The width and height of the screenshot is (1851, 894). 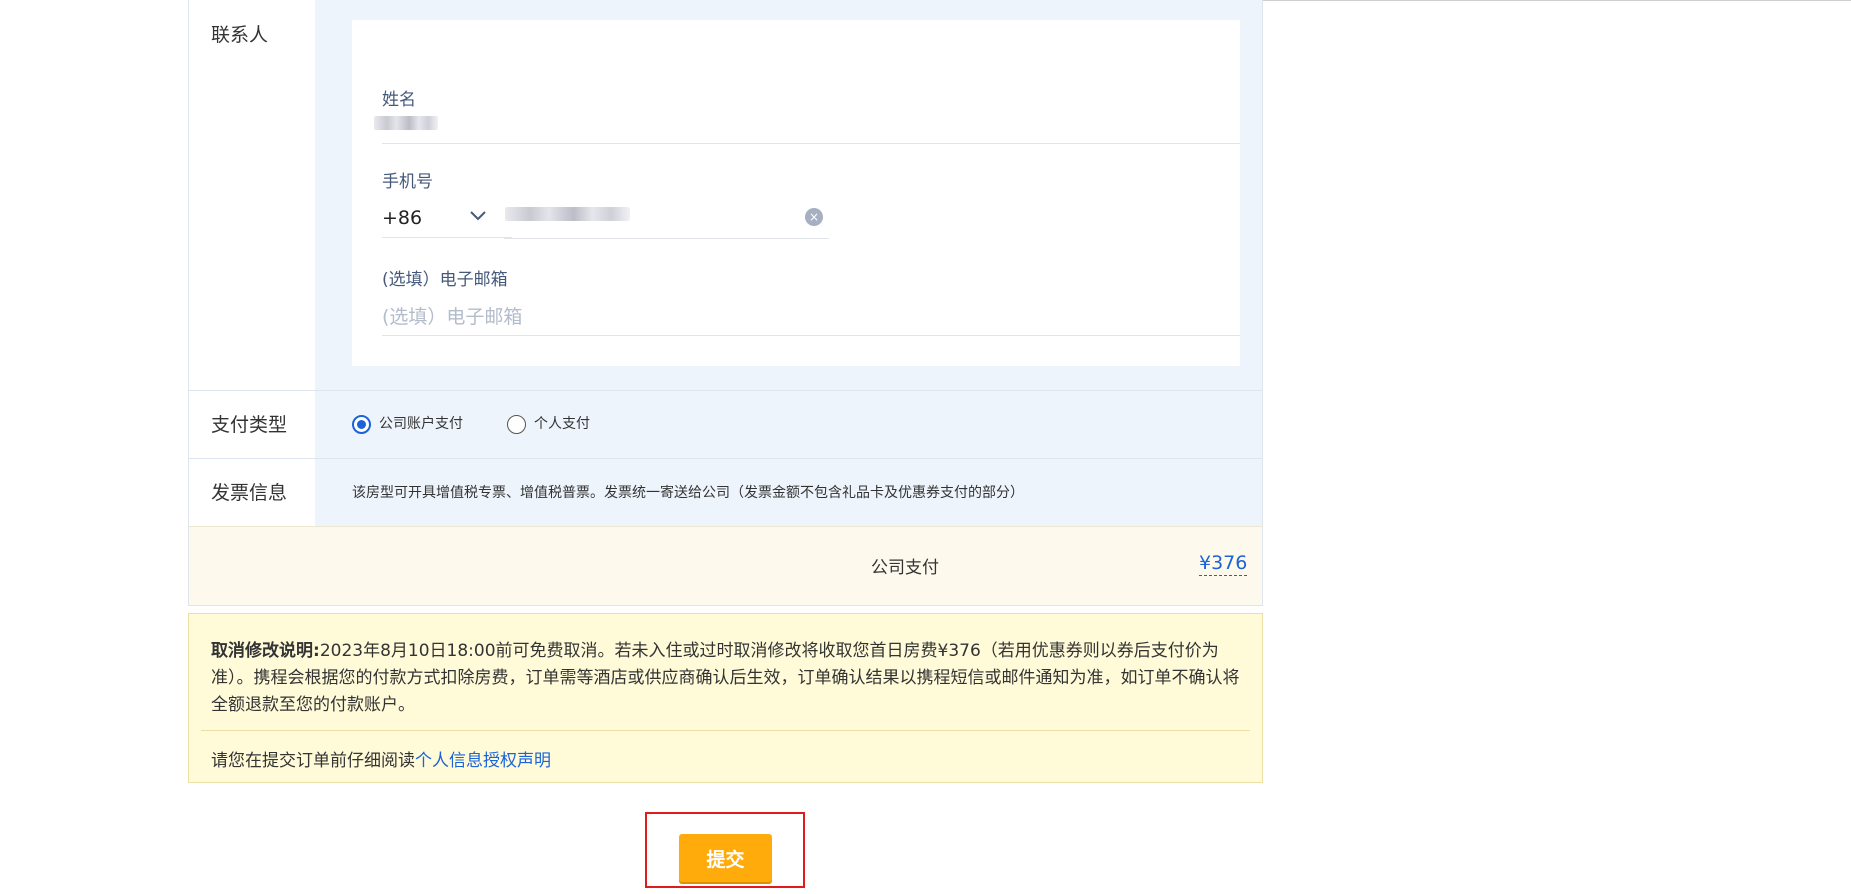 I want to click on payment-summary: 公司支付 ¥376, so click(x=725, y=566).